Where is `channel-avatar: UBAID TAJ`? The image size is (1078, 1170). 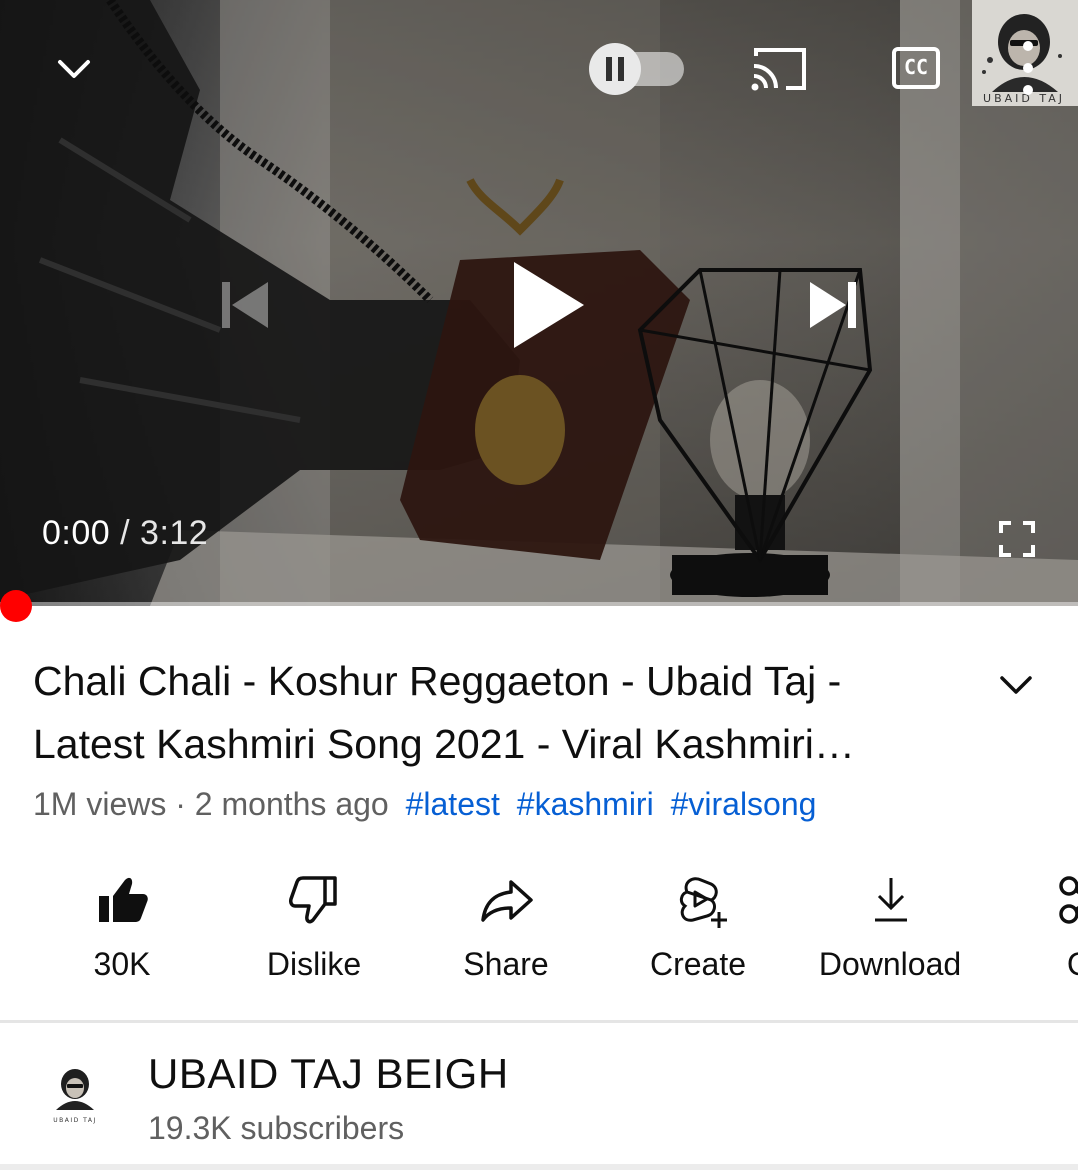
channel-avatar: UBAID TAJ is located at coordinates (75, 1095).